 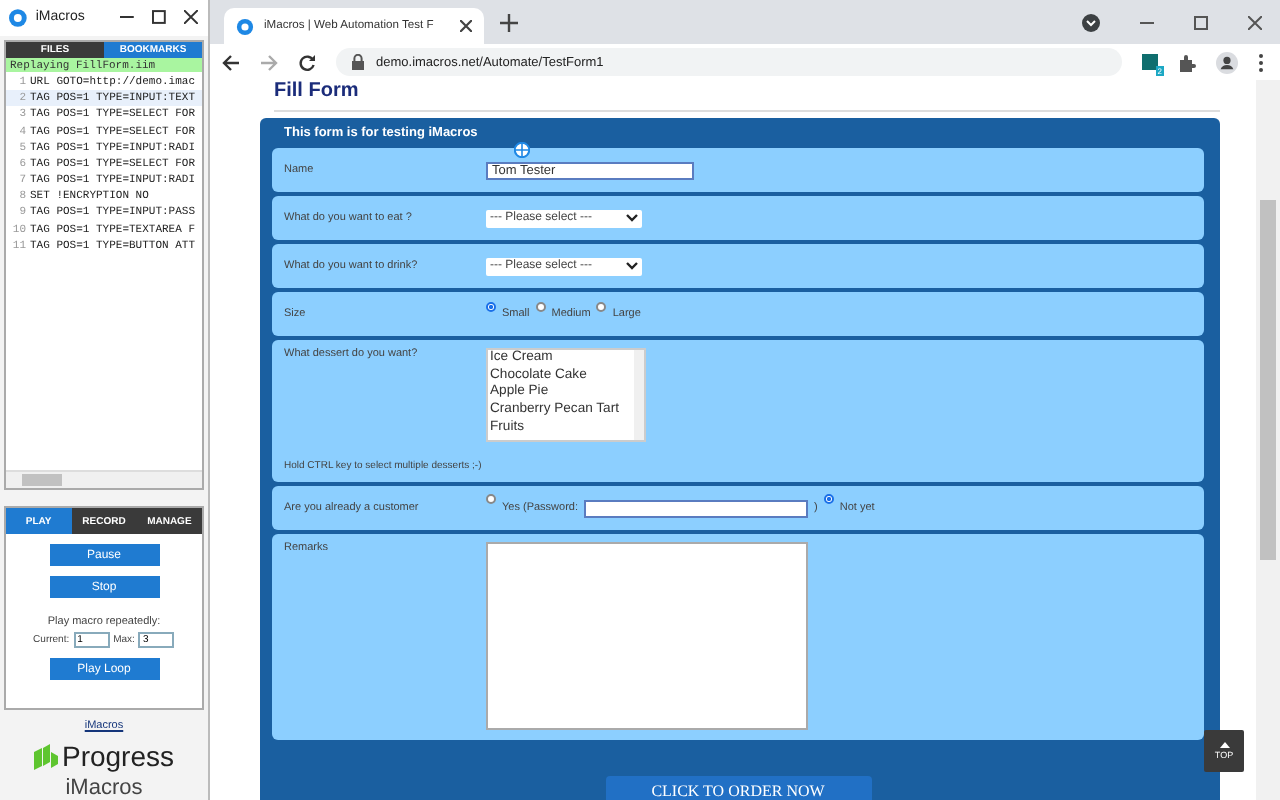 I want to click on app-logo-icon, so click(x=18, y=17).